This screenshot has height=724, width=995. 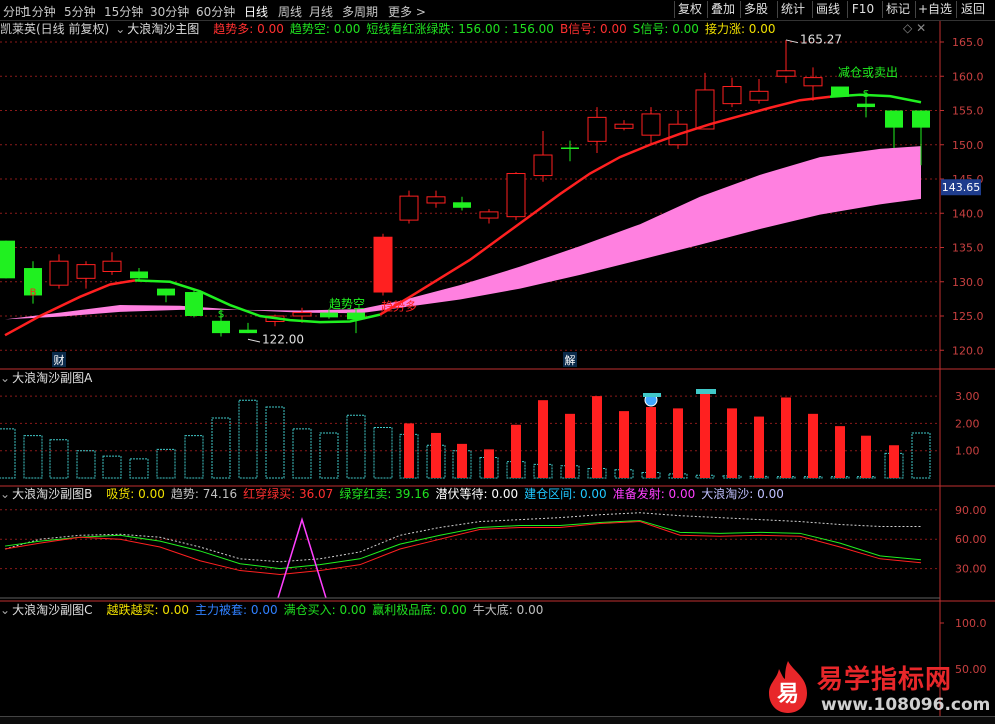 What do you see at coordinates (52, 610) in the screenshot?
I see `sub-c-name: 大浪淘沙副图C` at bounding box center [52, 610].